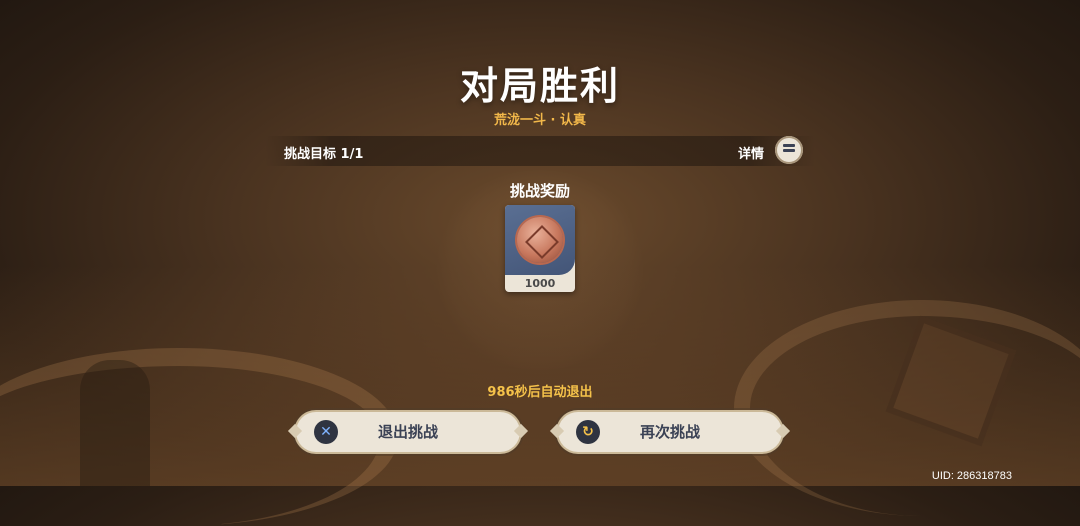 This screenshot has height=526, width=1080. I want to click on result-title: 对局胜利, so click(539, 86).